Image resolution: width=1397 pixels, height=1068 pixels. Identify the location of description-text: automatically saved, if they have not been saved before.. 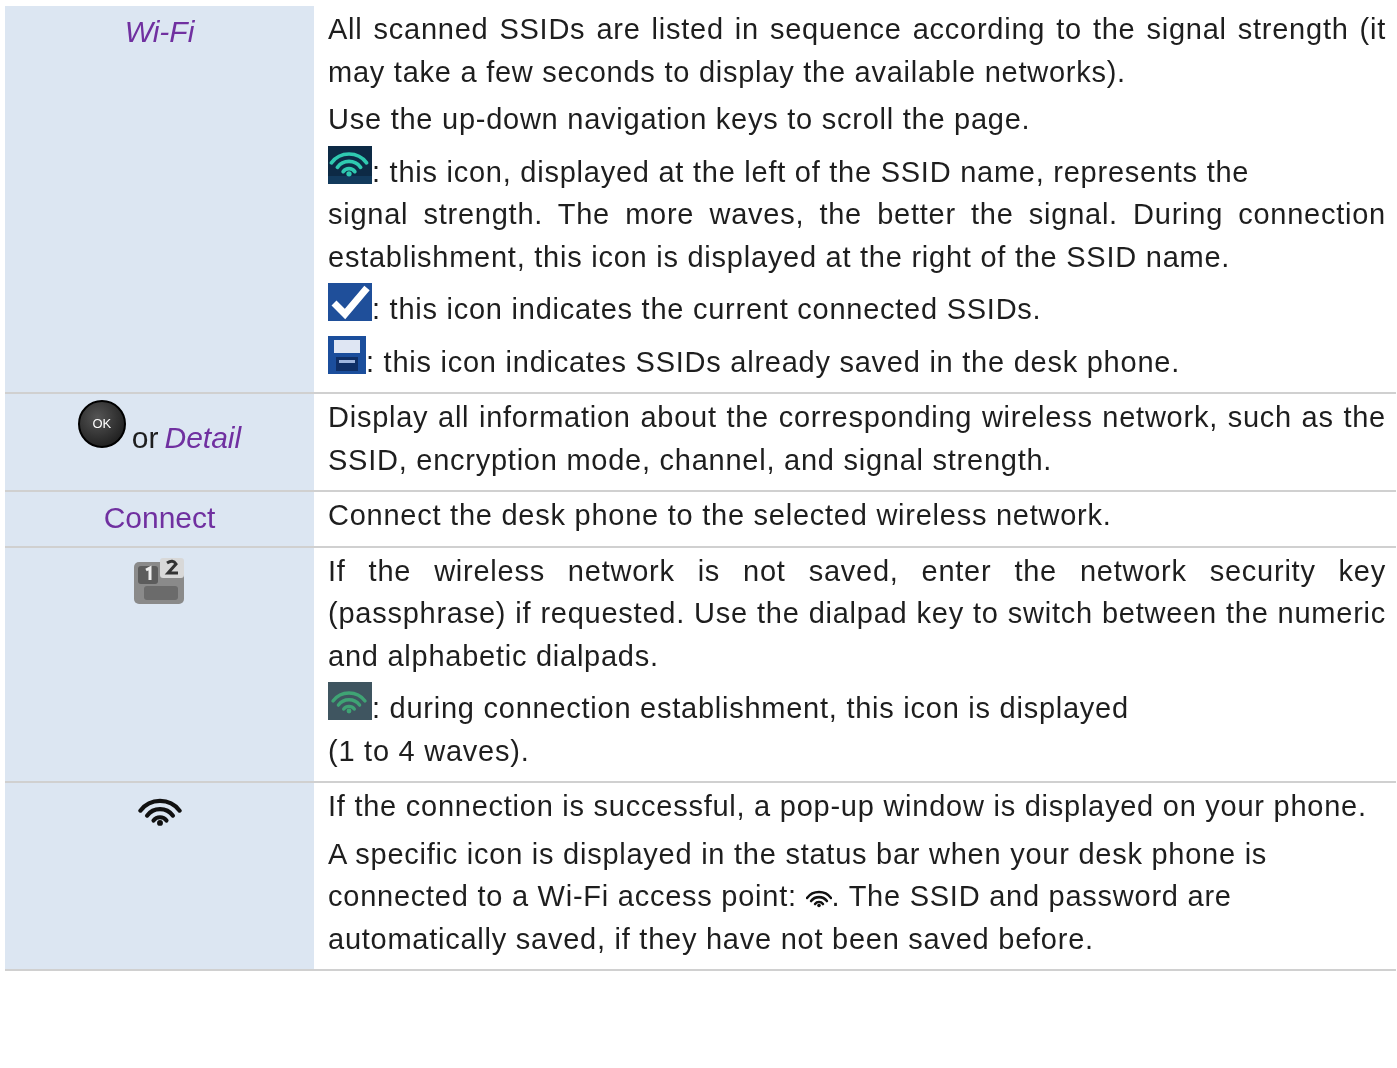
(711, 939).